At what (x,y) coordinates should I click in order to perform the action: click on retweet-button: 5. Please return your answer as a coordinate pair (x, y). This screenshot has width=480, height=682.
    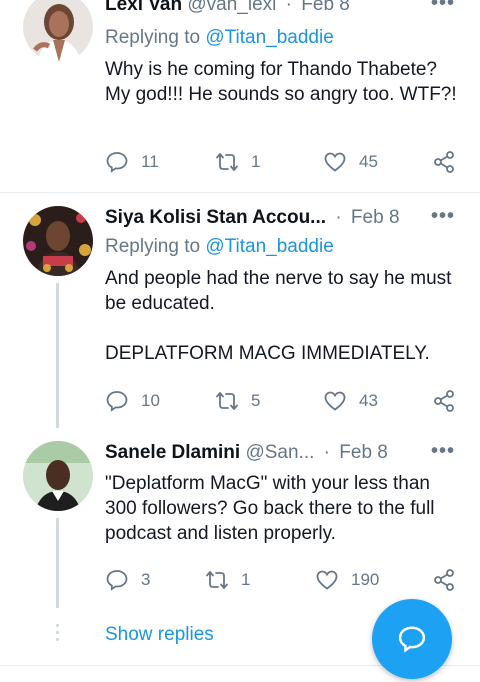
    Looking at the image, I should click on (237, 401).